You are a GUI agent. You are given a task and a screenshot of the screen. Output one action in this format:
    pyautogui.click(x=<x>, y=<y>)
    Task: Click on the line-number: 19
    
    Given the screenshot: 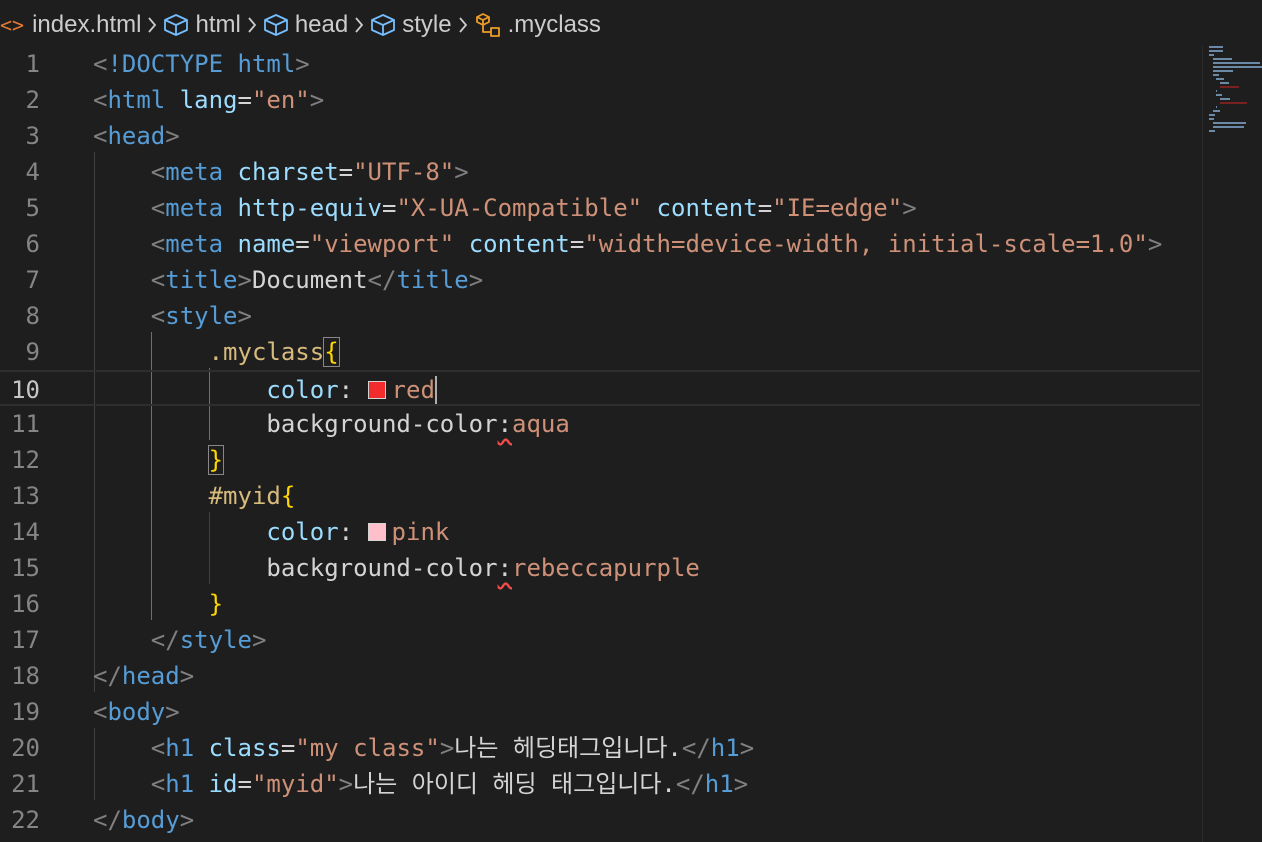 What is the action you would take?
    pyautogui.click(x=20, y=712)
    